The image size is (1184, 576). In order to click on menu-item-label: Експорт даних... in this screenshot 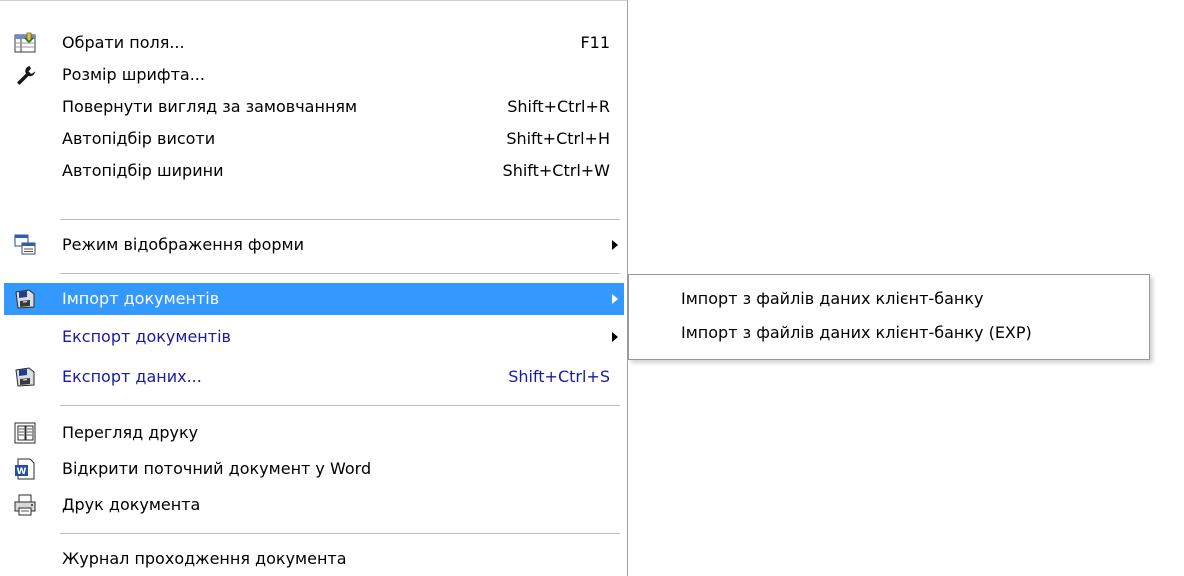, I will do `click(132, 376)`.